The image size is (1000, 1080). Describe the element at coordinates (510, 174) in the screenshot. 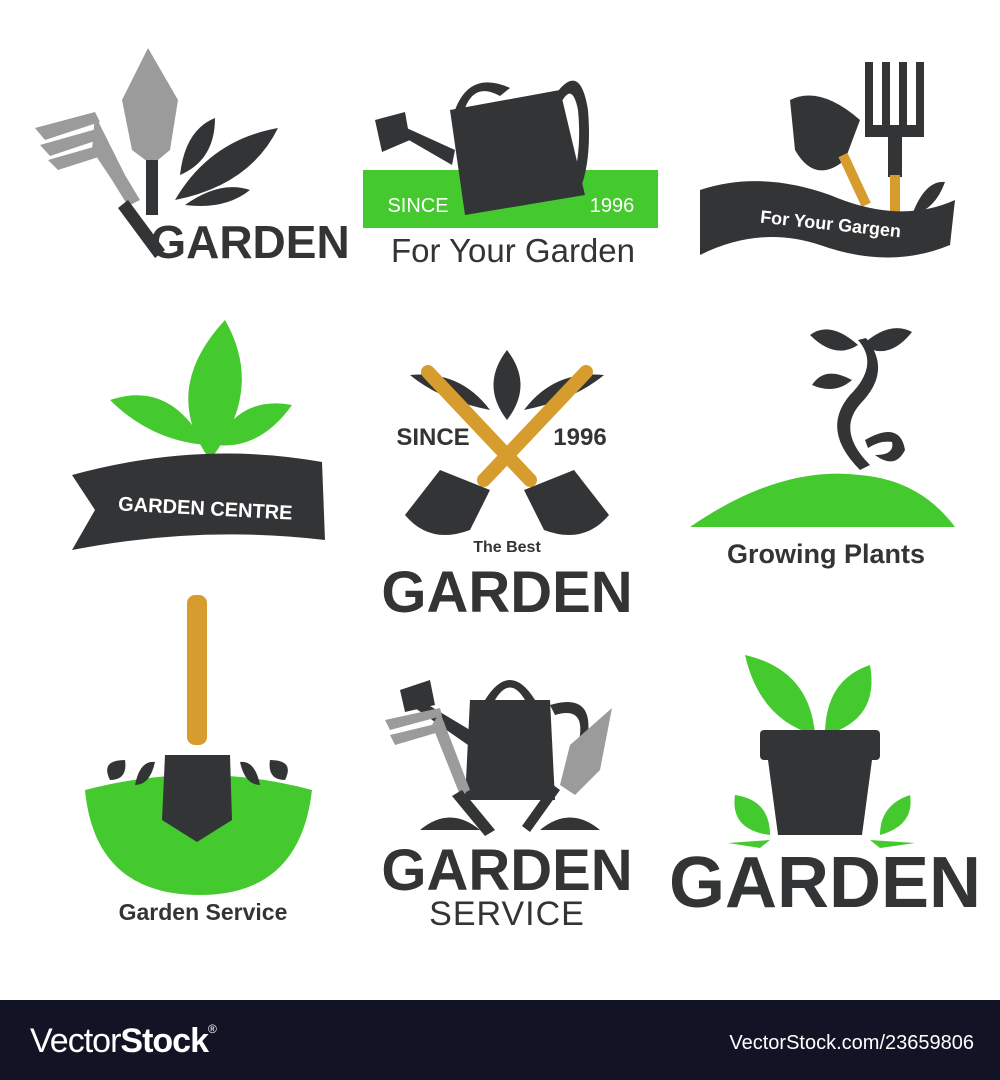

I see `logo-for-your-garden: SINCE 1996 For Your Garden` at that location.